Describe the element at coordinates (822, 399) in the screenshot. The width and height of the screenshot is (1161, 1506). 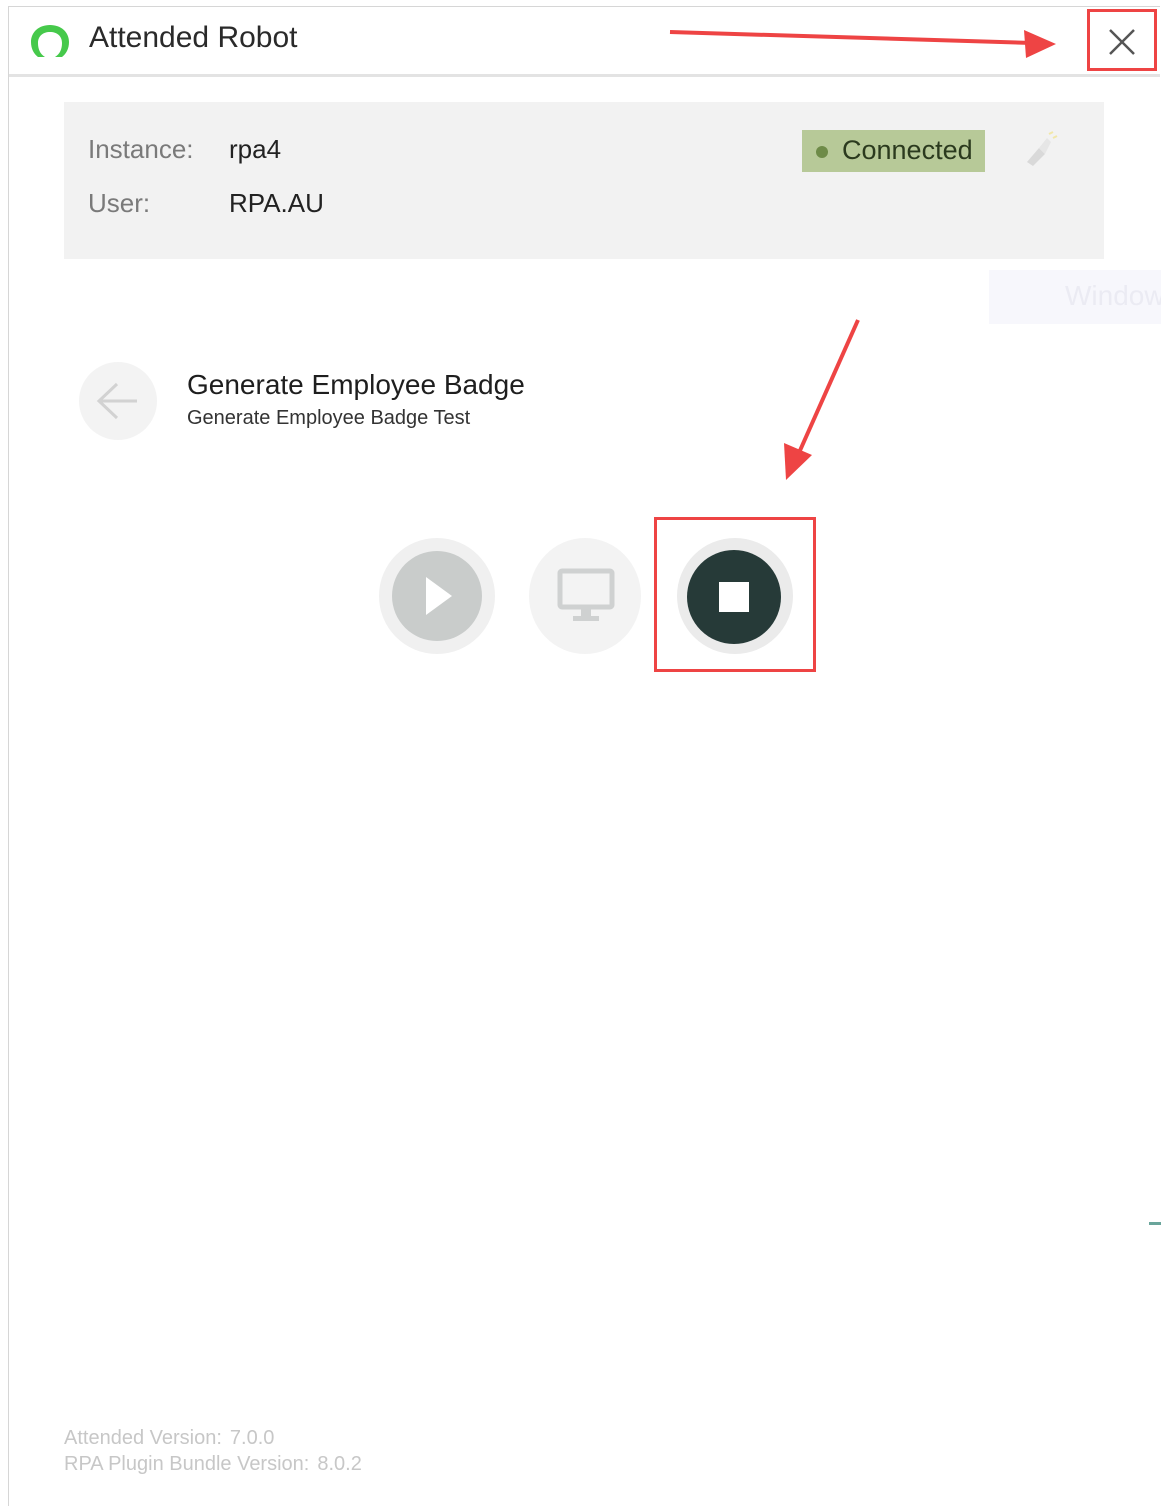
I see `arrow-to-stop-icon` at that location.